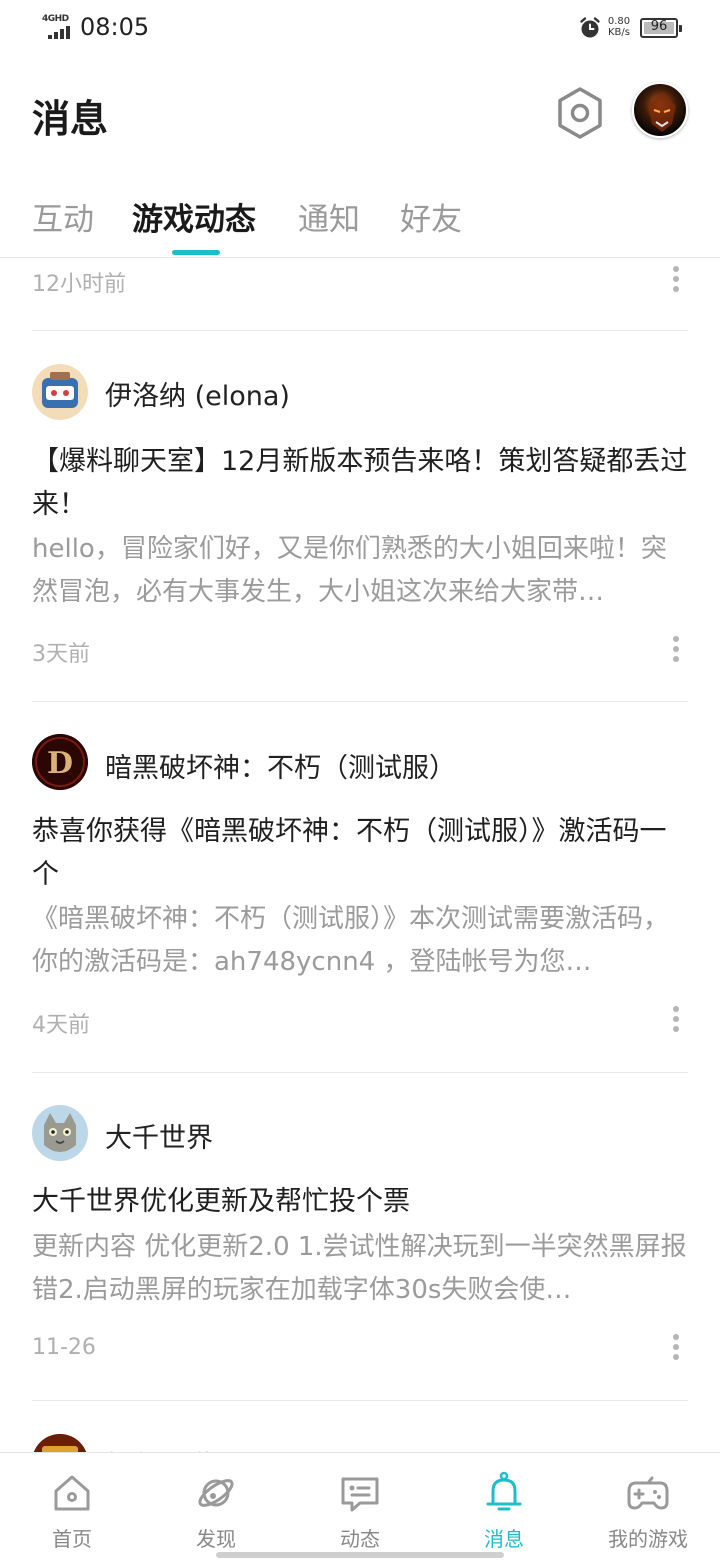 The width and height of the screenshot is (720, 1560). Describe the element at coordinates (61, 654) in the screenshot. I see `item-time: 3天前` at that location.